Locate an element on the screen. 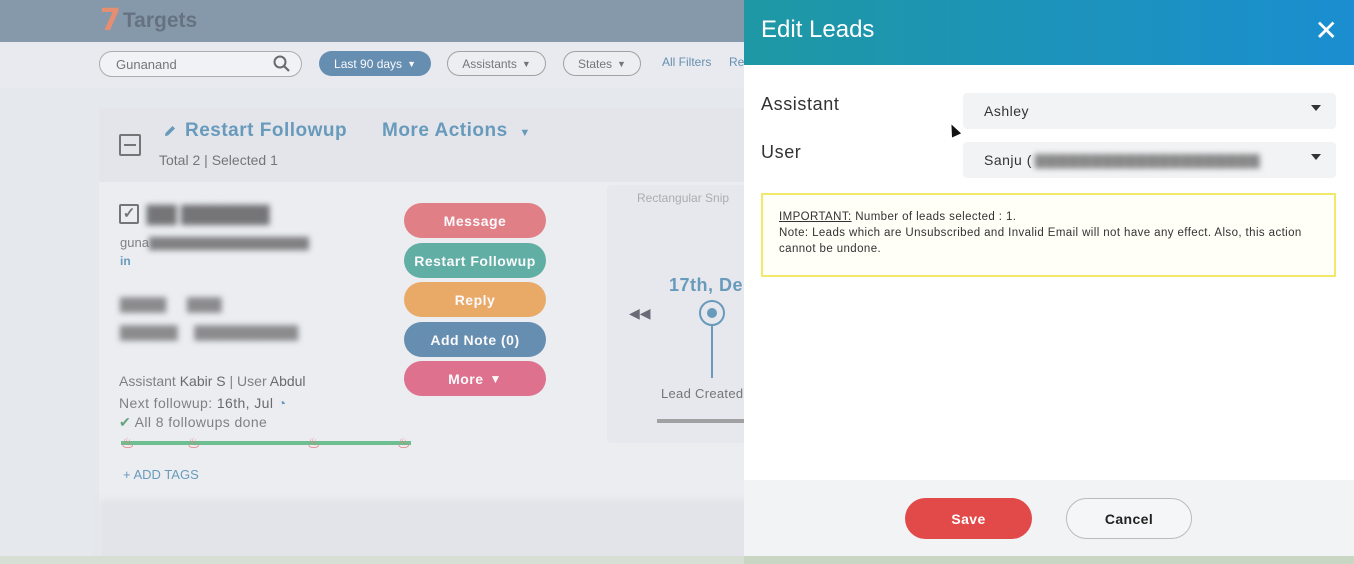  user-field-label: User is located at coordinates (781, 152).